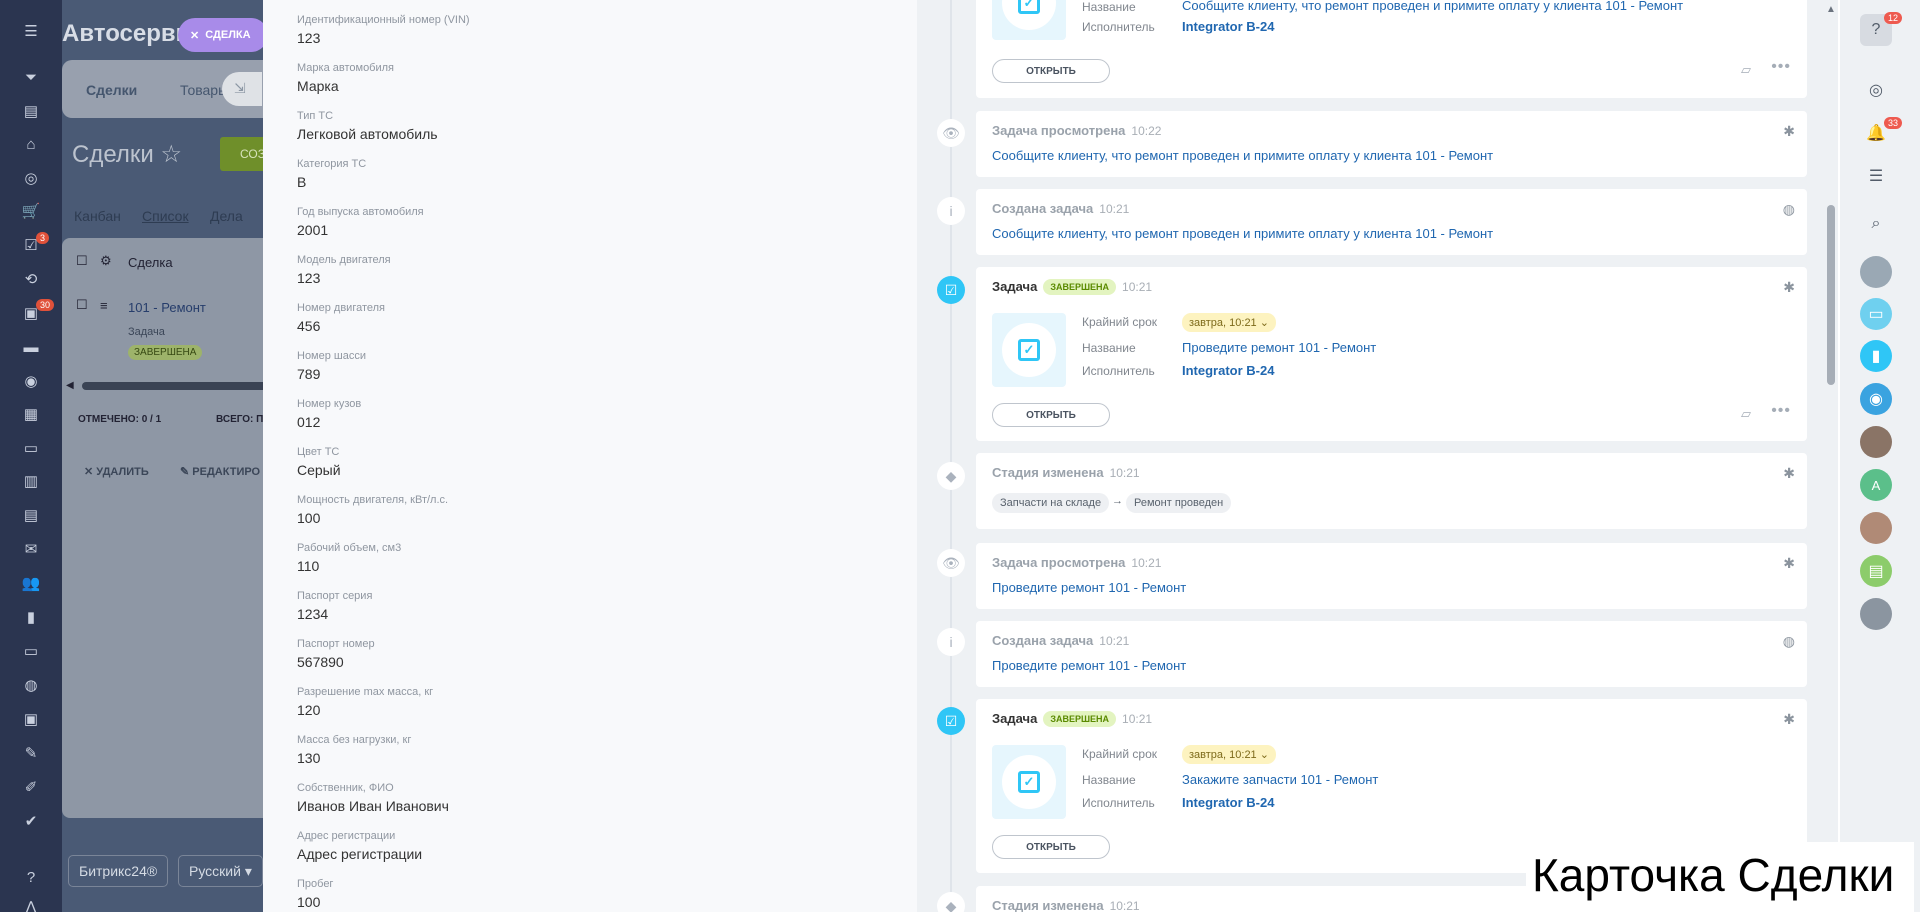 Image resolution: width=1920 pixels, height=912 pixels. I want to click on field-value: Адрес регистрации, so click(359, 854).